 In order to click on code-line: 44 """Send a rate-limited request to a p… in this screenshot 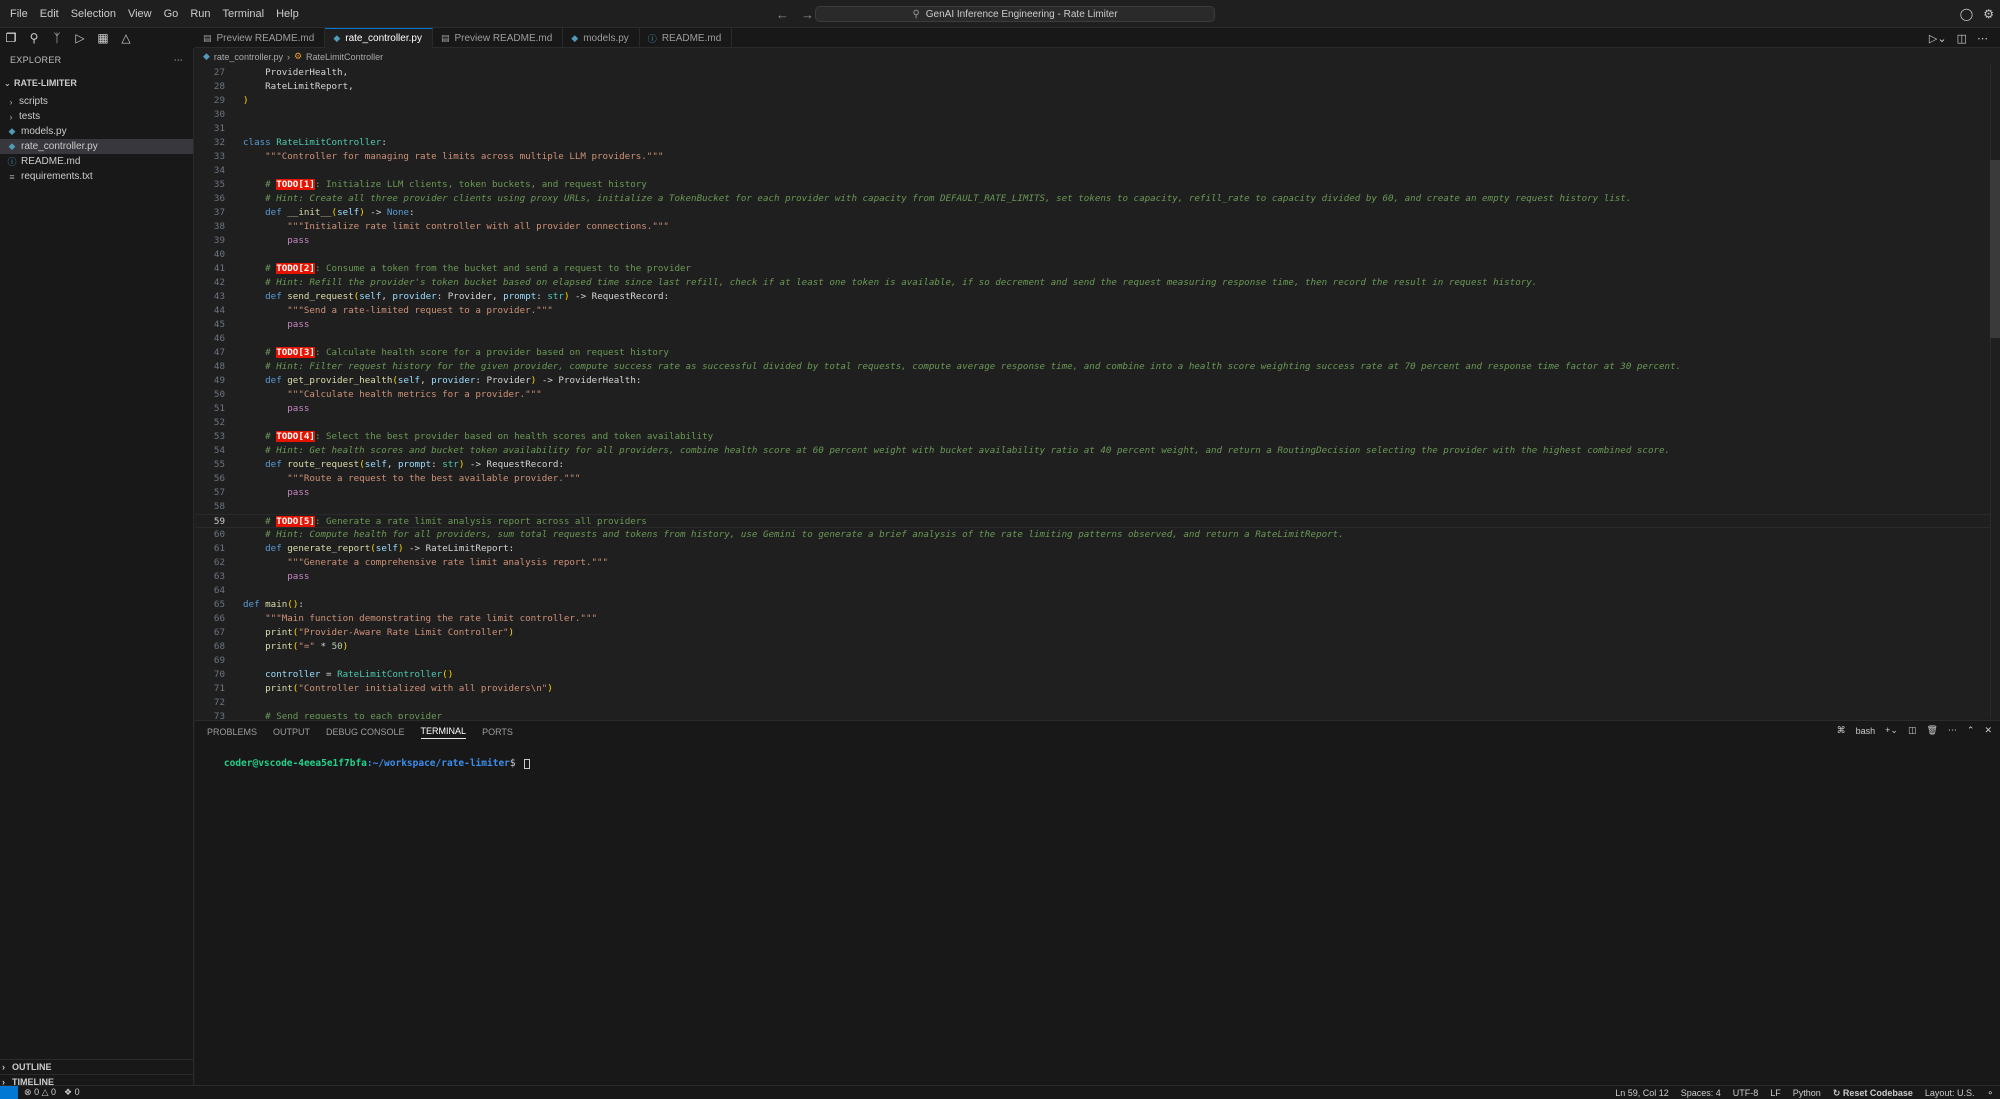, I will do `click(1092, 311)`.